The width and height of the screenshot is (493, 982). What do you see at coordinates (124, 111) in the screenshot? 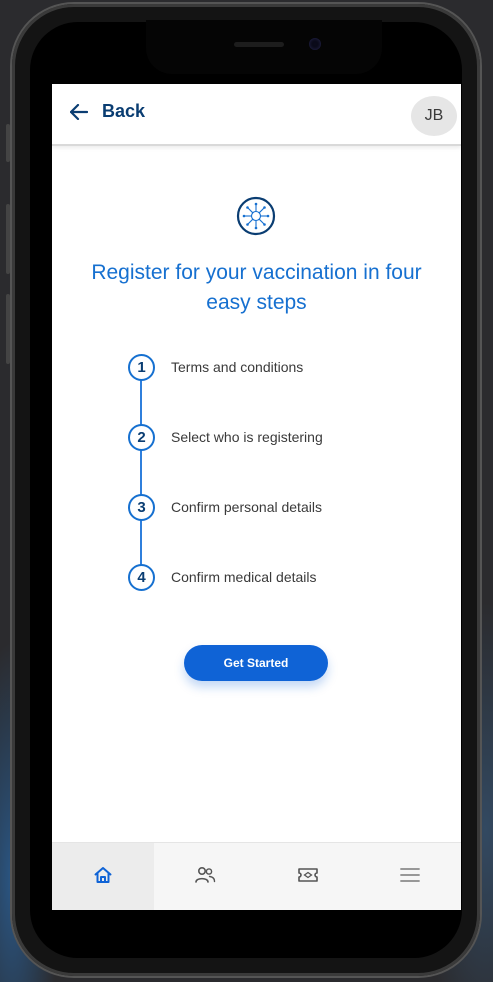
I see `back-label: Back` at bounding box center [124, 111].